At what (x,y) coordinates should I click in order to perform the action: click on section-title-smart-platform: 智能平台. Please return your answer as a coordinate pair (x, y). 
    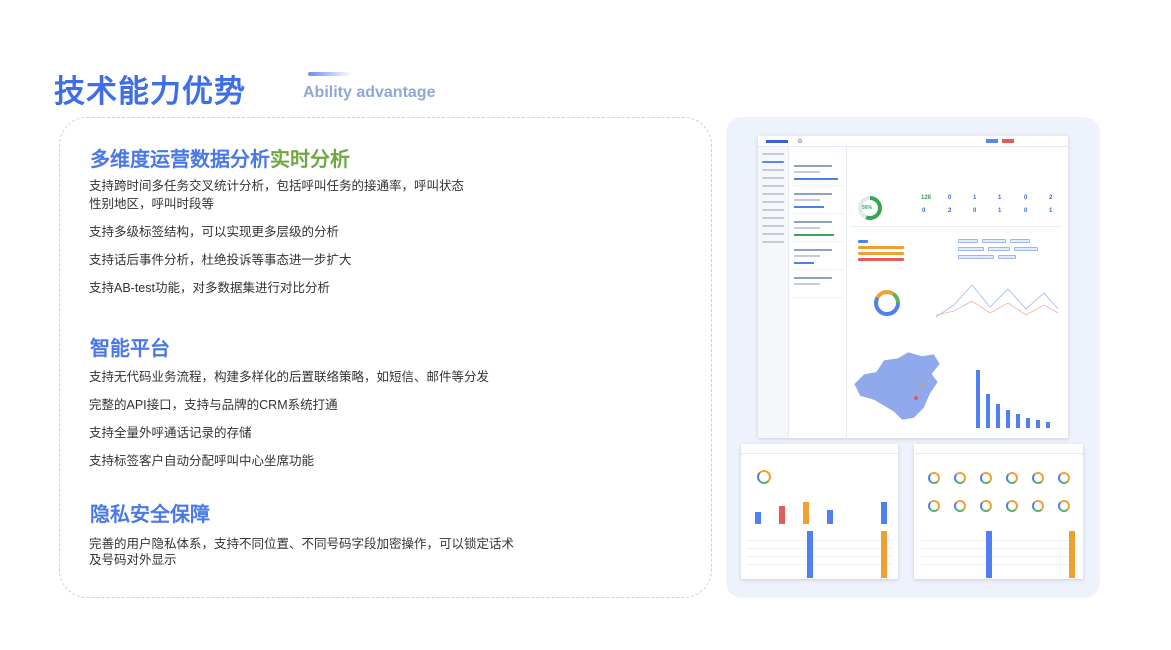
    Looking at the image, I should click on (130, 349).